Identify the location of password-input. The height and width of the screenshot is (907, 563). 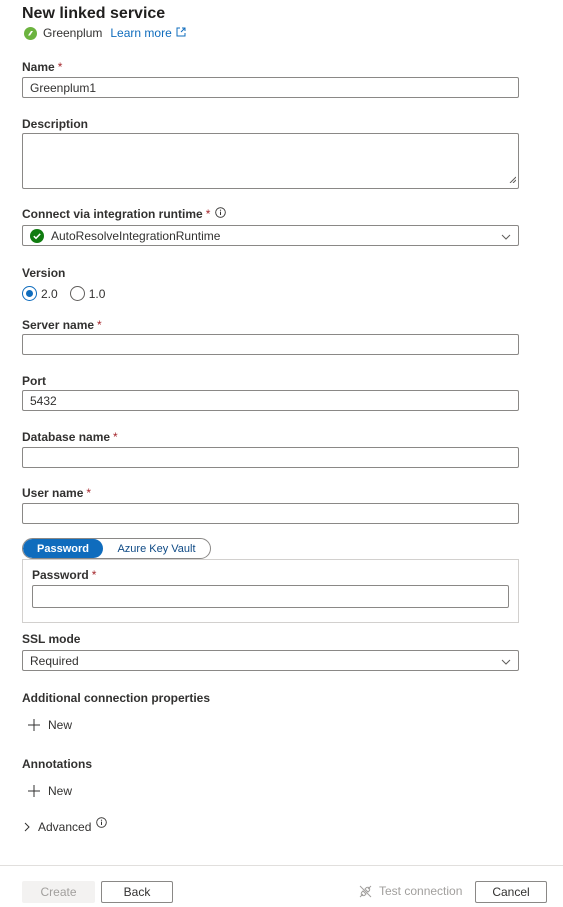
(270, 596).